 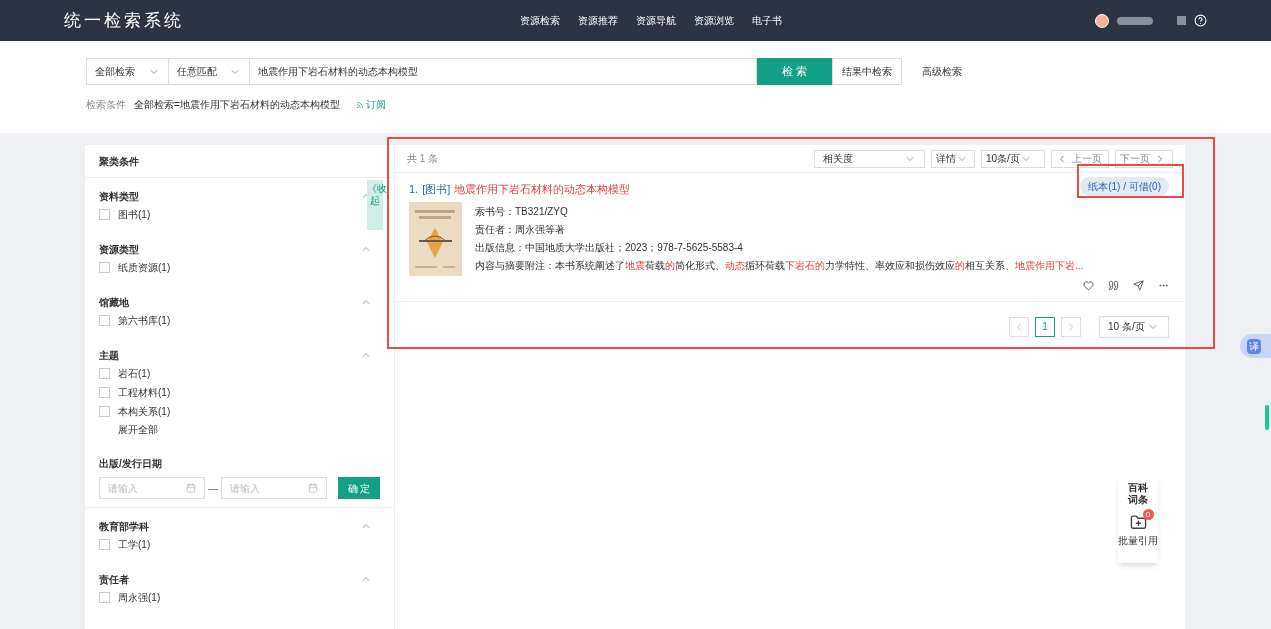 I want to click on app-title: 统一检索系统, so click(x=124, y=20).